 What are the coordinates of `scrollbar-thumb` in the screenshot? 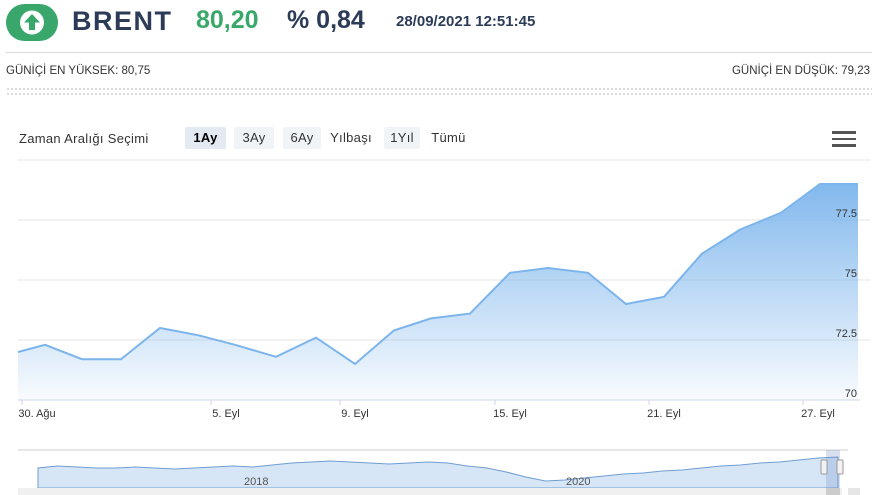 It's located at (833, 491).